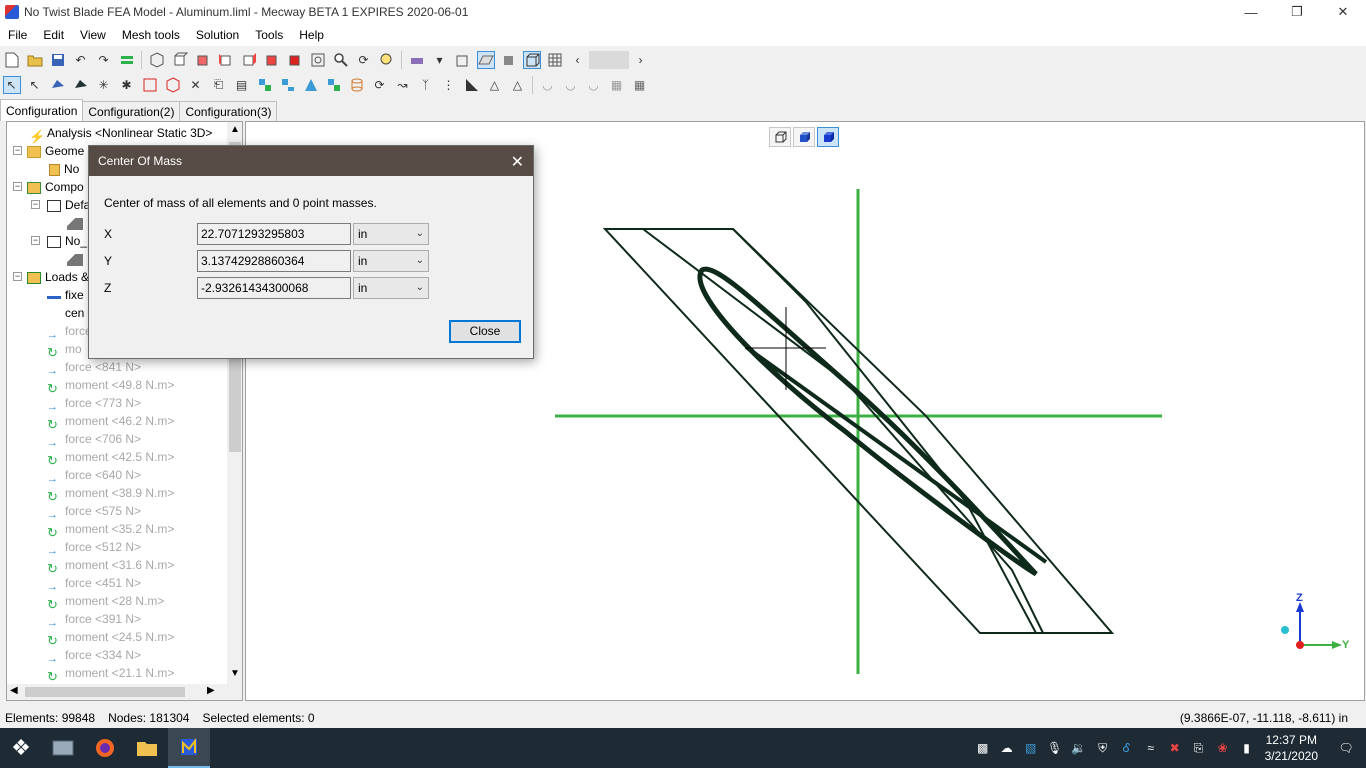 The width and height of the screenshot is (1366, 768). I want to click on task-view-icon, so click(63, 748).